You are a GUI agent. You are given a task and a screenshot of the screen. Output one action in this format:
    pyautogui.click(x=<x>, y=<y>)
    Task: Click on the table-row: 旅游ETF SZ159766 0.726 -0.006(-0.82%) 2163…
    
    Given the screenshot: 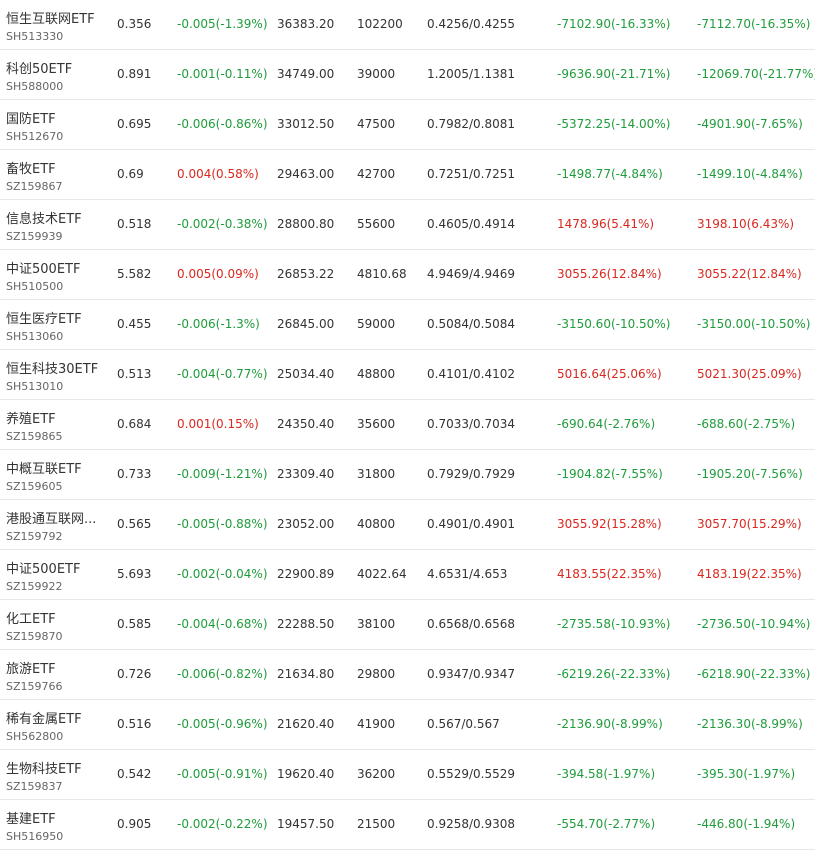 What is the action you would take?
    pyautogui.click(x=407, y=675)
    